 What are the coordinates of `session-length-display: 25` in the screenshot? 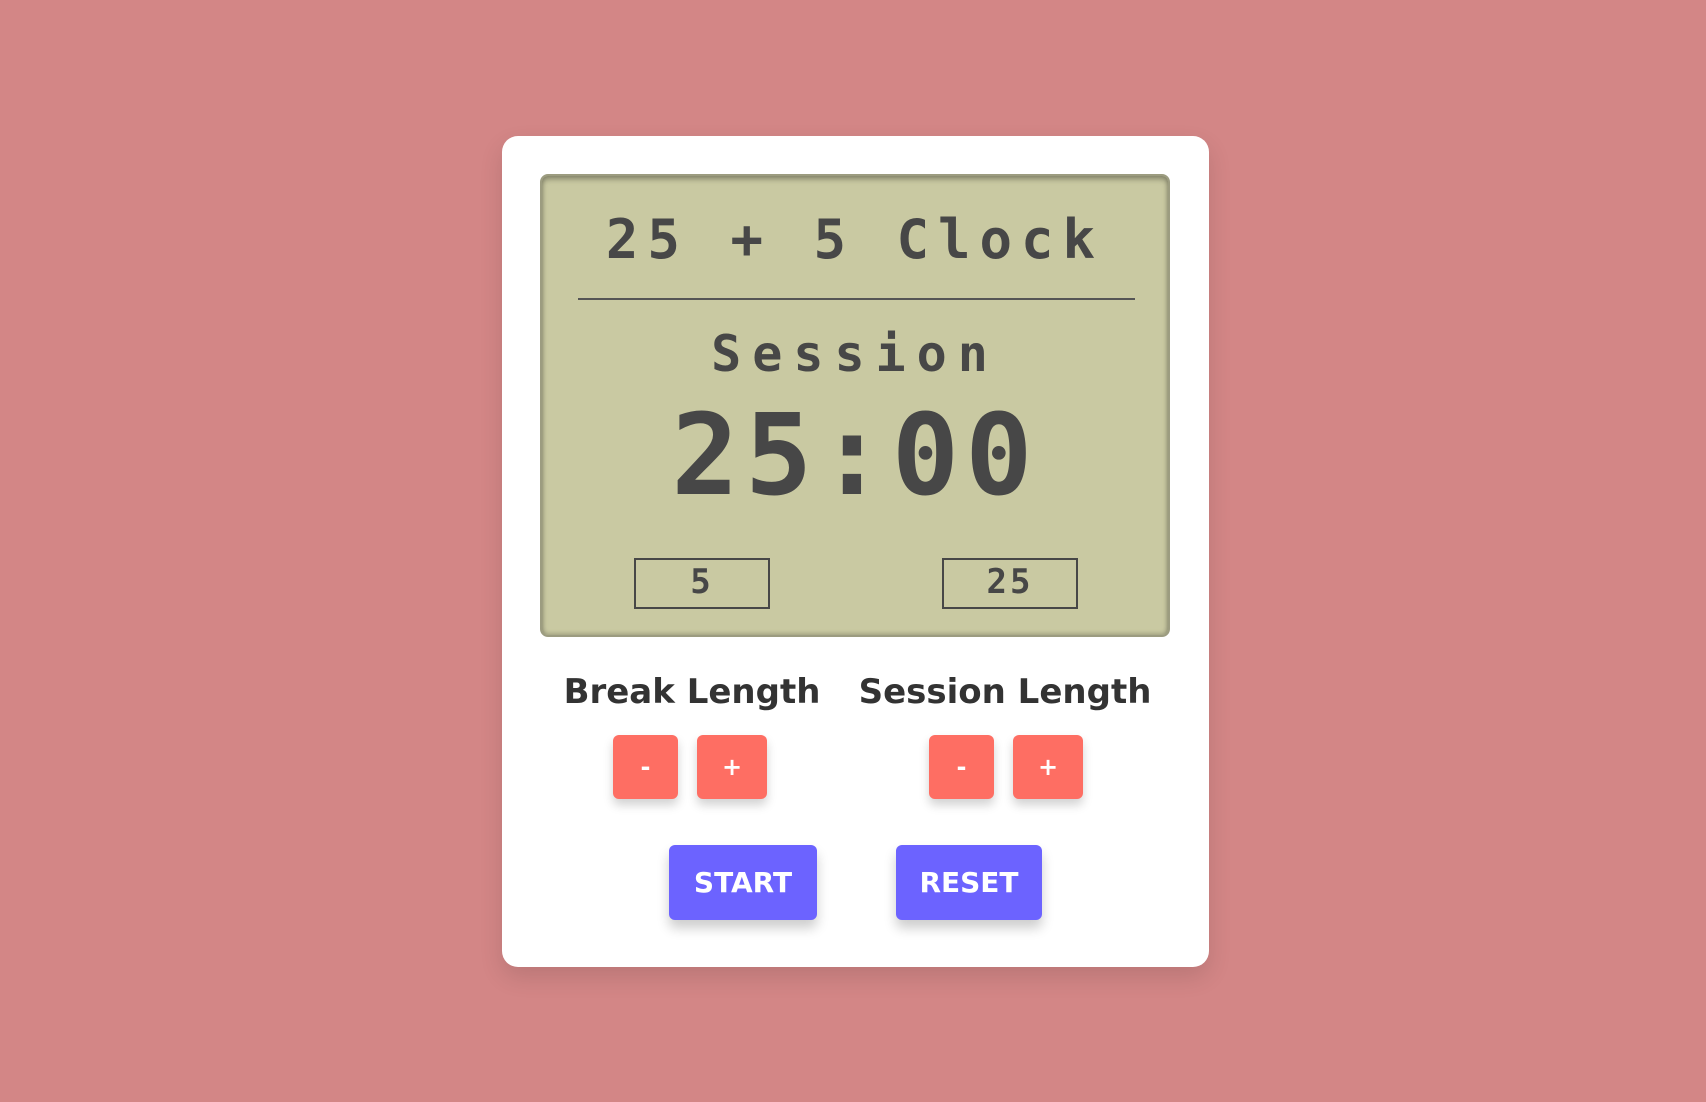 It's located at (1010, 583).